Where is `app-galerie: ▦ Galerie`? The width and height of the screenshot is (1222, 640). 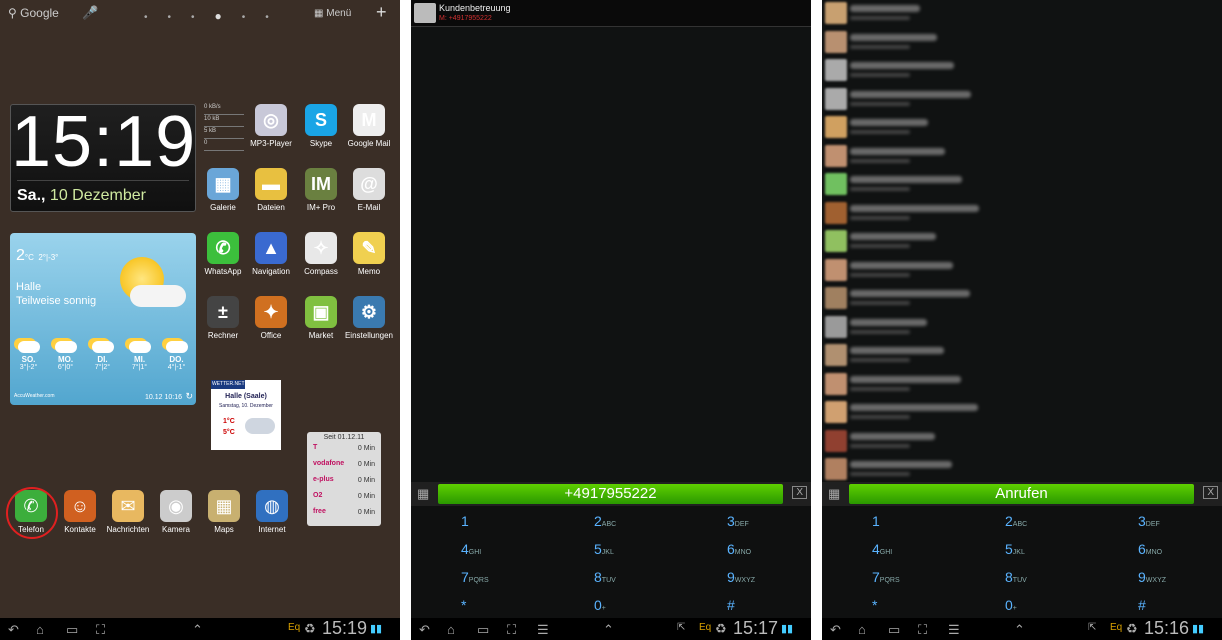 app-galerie: ▦ Galerie is located at coordinates (223, 190).